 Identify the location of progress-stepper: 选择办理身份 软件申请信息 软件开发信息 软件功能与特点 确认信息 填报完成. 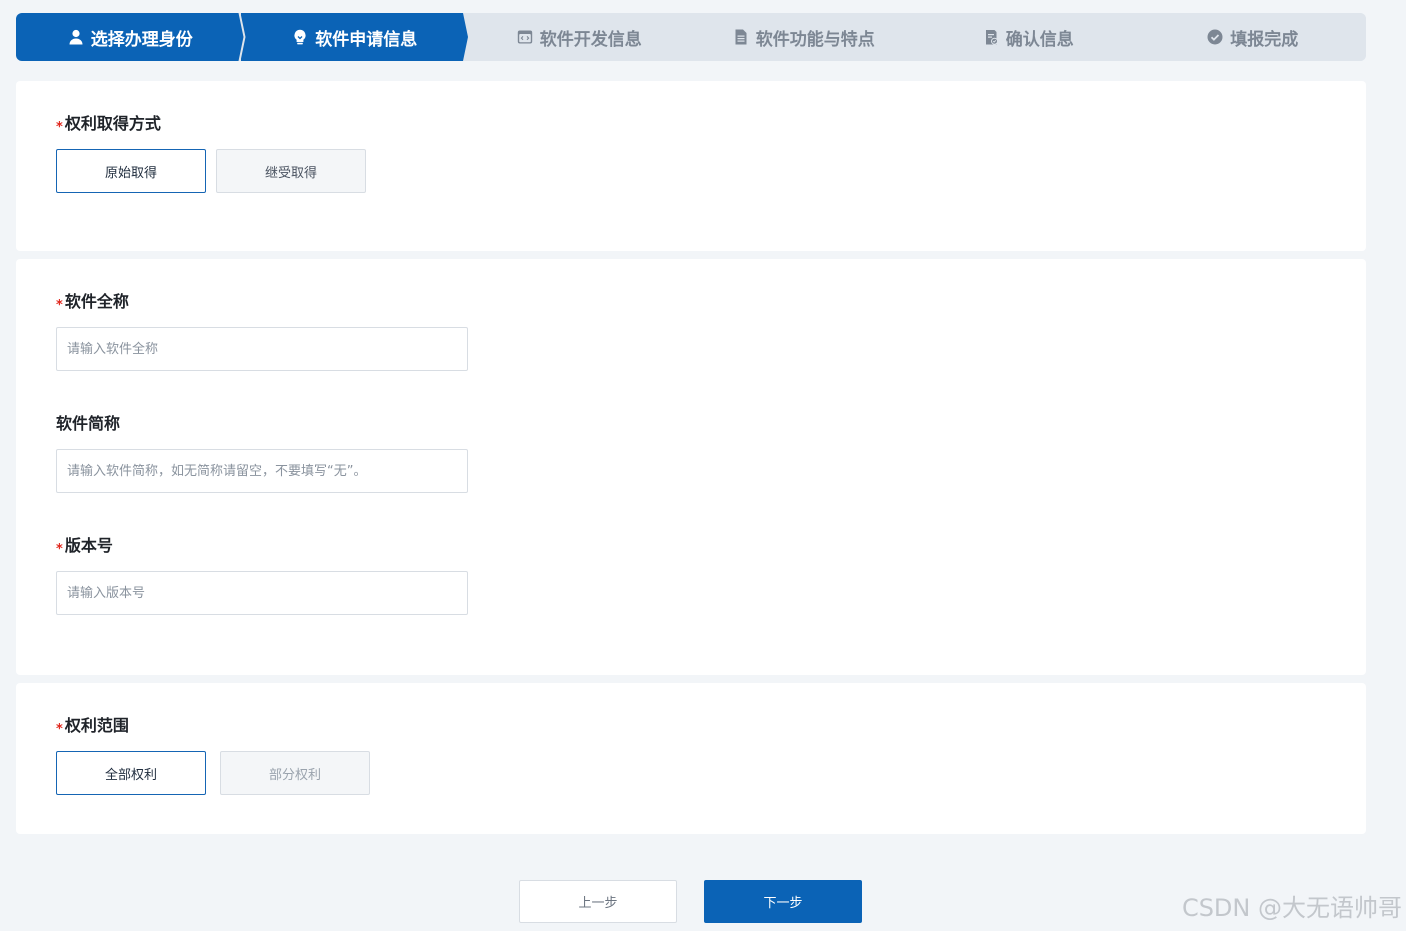
(691, 37).